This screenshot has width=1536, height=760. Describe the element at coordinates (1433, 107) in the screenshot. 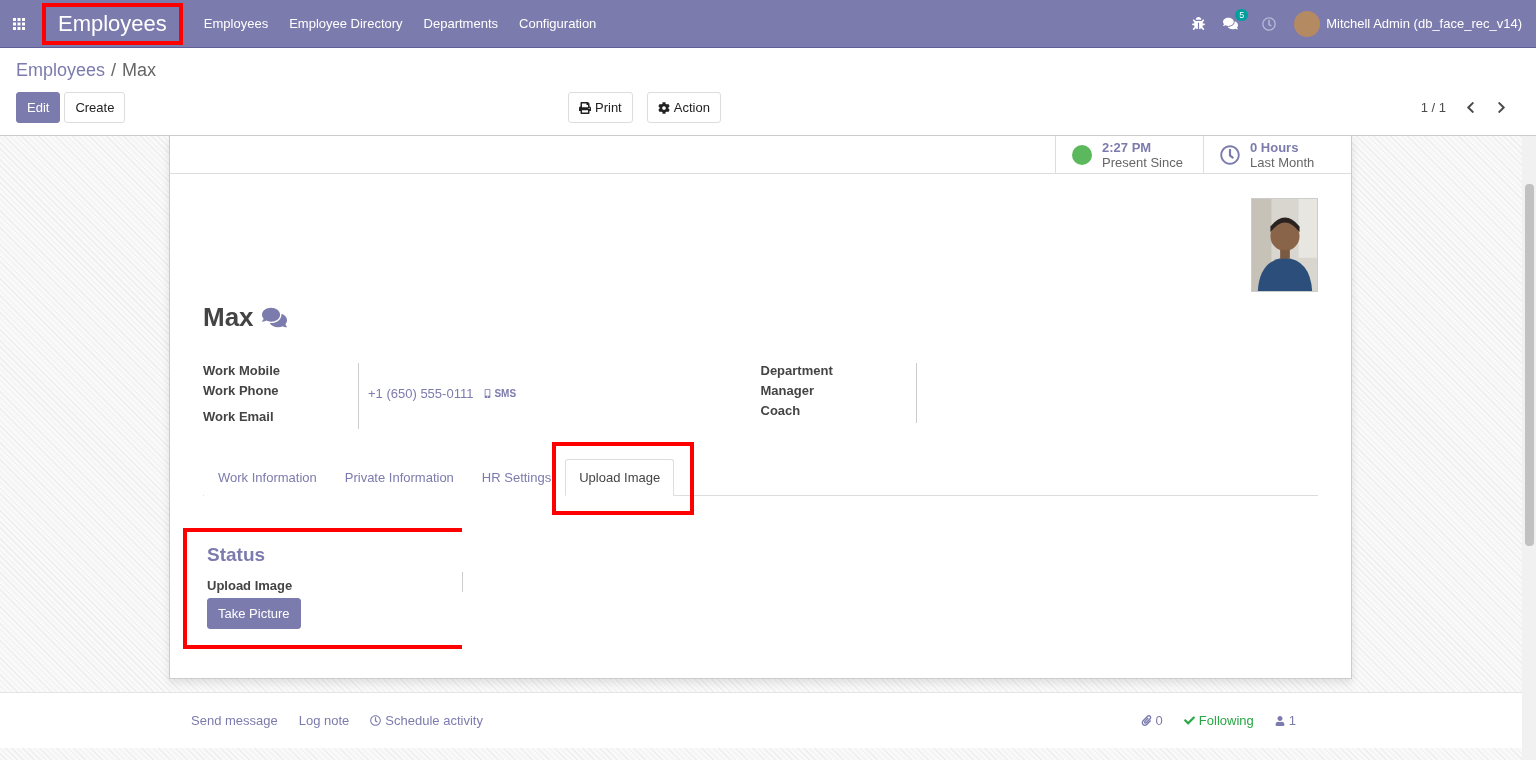

I see `pager-counter: 1 / 1` at that location.